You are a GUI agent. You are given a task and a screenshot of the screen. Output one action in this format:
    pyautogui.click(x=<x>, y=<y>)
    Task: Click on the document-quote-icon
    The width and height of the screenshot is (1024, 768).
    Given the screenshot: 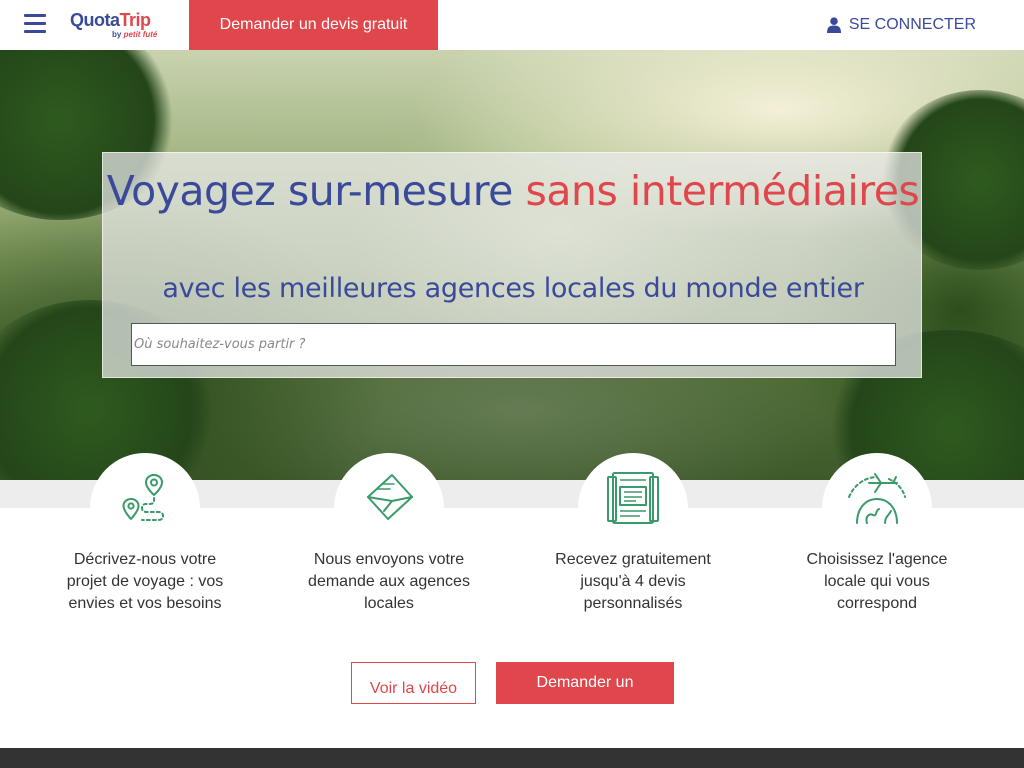 What is the action you would take?
    pyautogui.click(x=633, y=498)
    